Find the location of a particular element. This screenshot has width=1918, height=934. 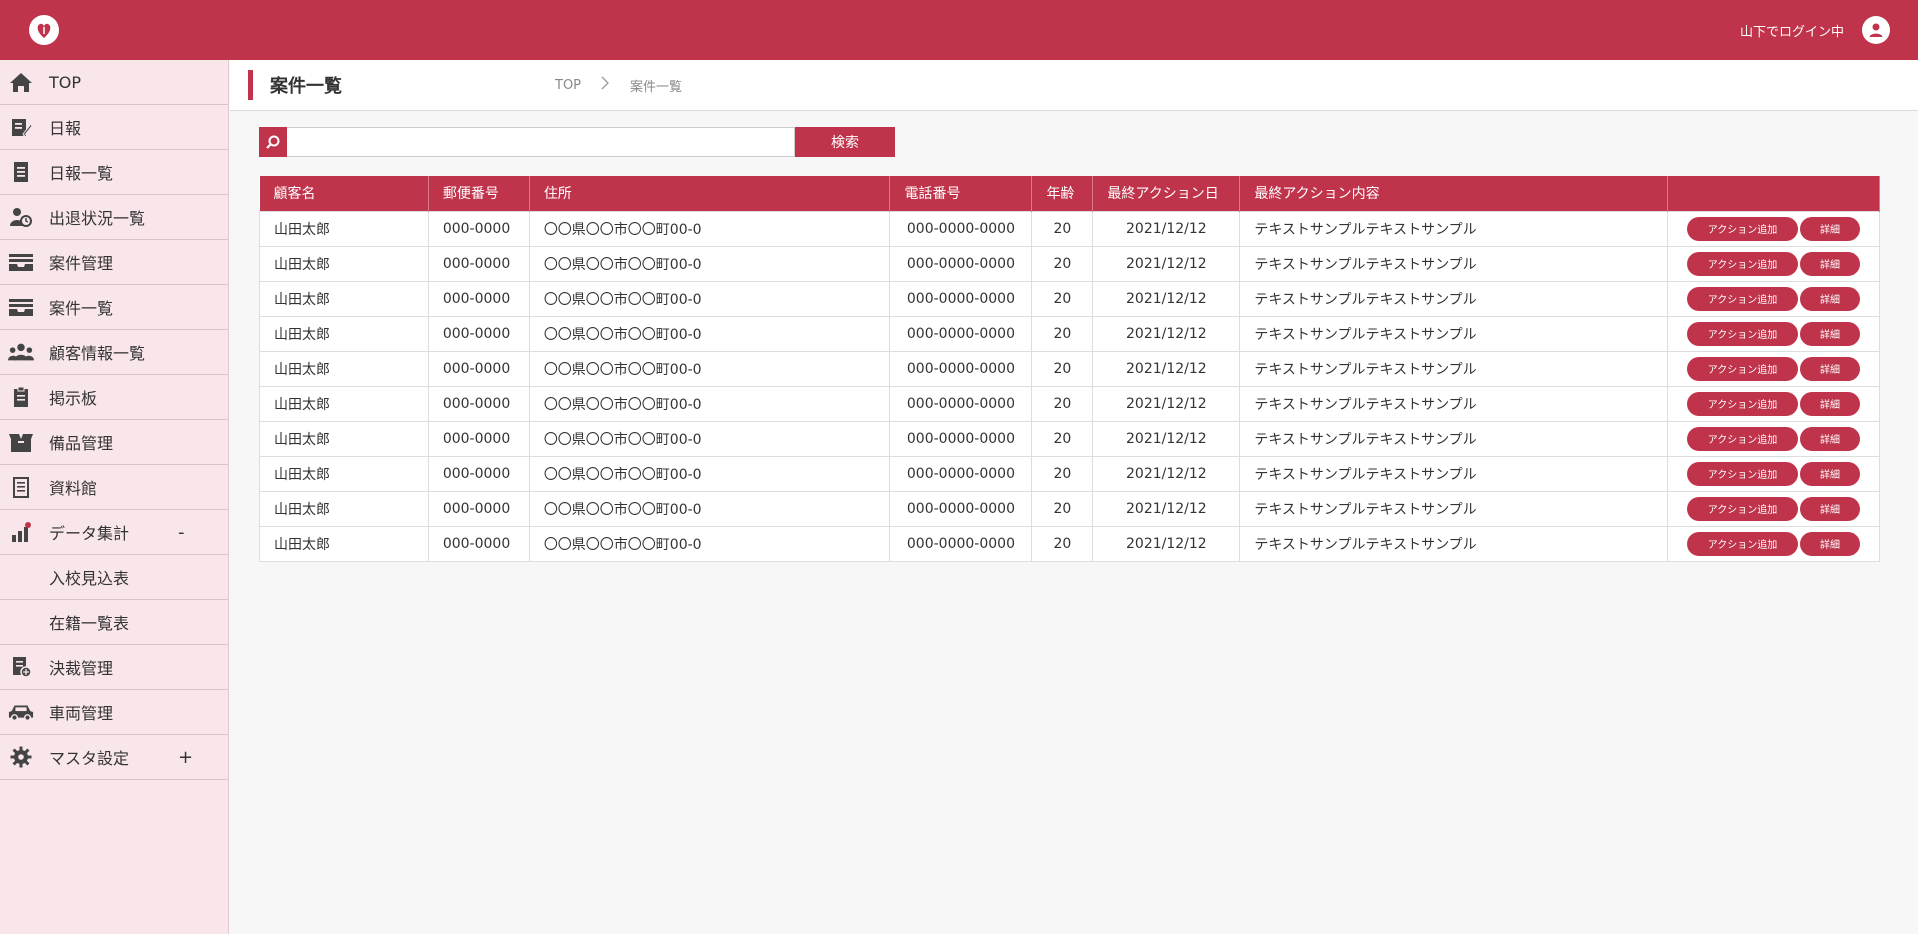

sidebar-item-top: TOP is located at coordinates (114, 82).